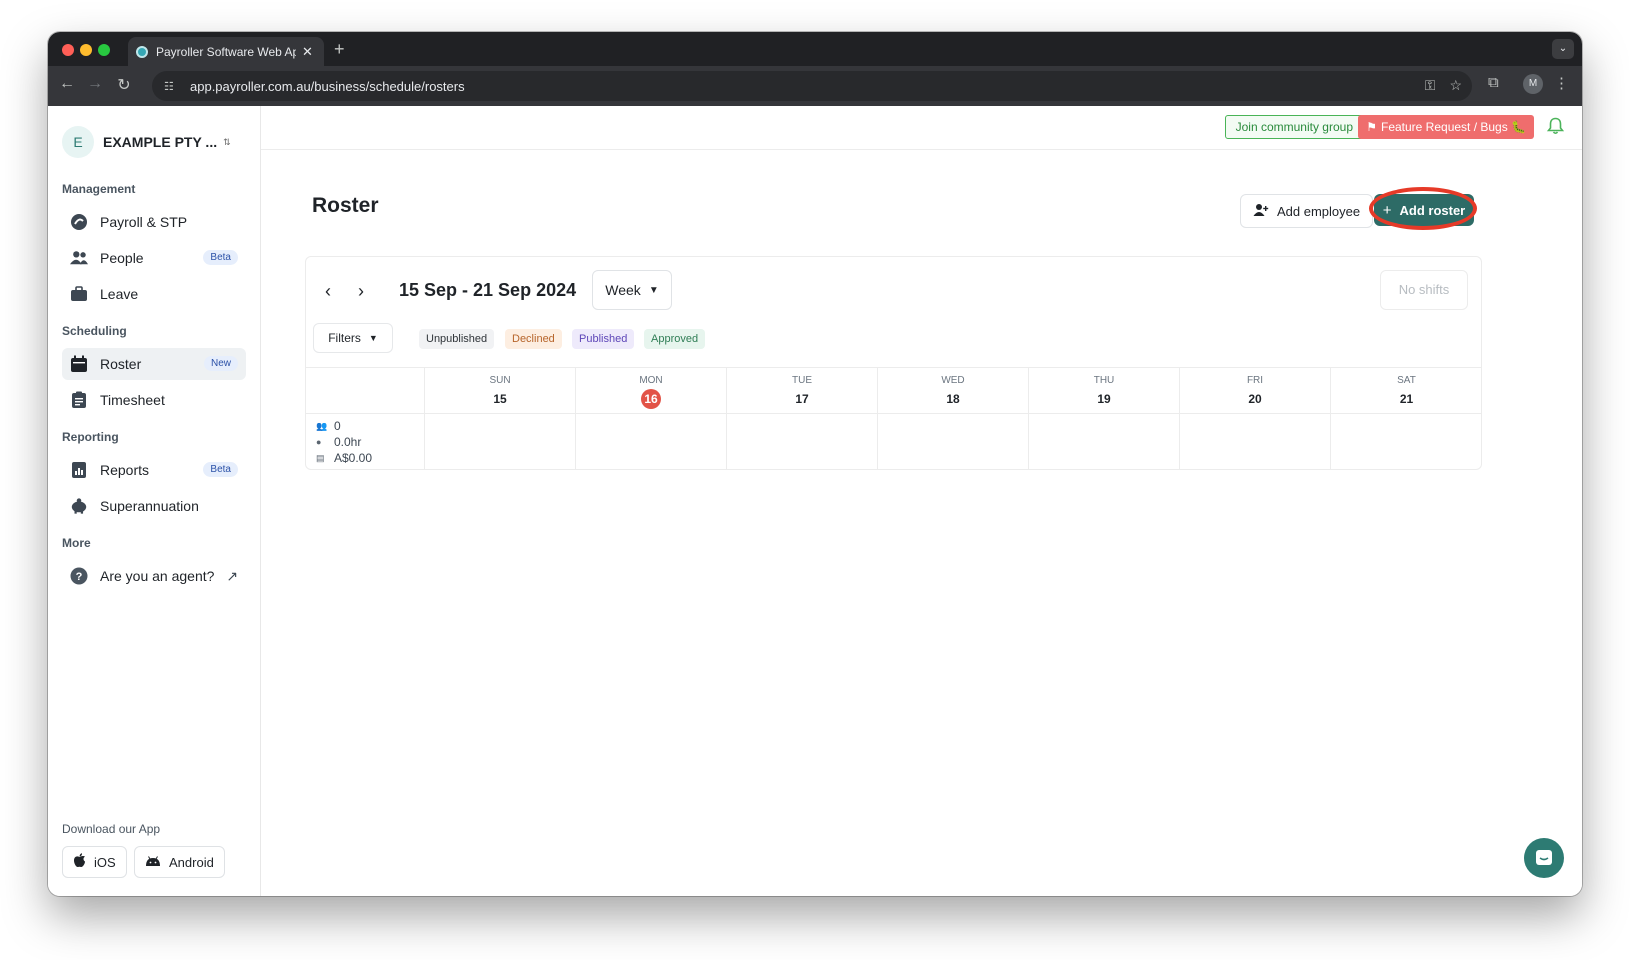 Image resolution: width=1630 pixels, height=960 pixels. I want to click on day-number: 18, so click(953, 399).